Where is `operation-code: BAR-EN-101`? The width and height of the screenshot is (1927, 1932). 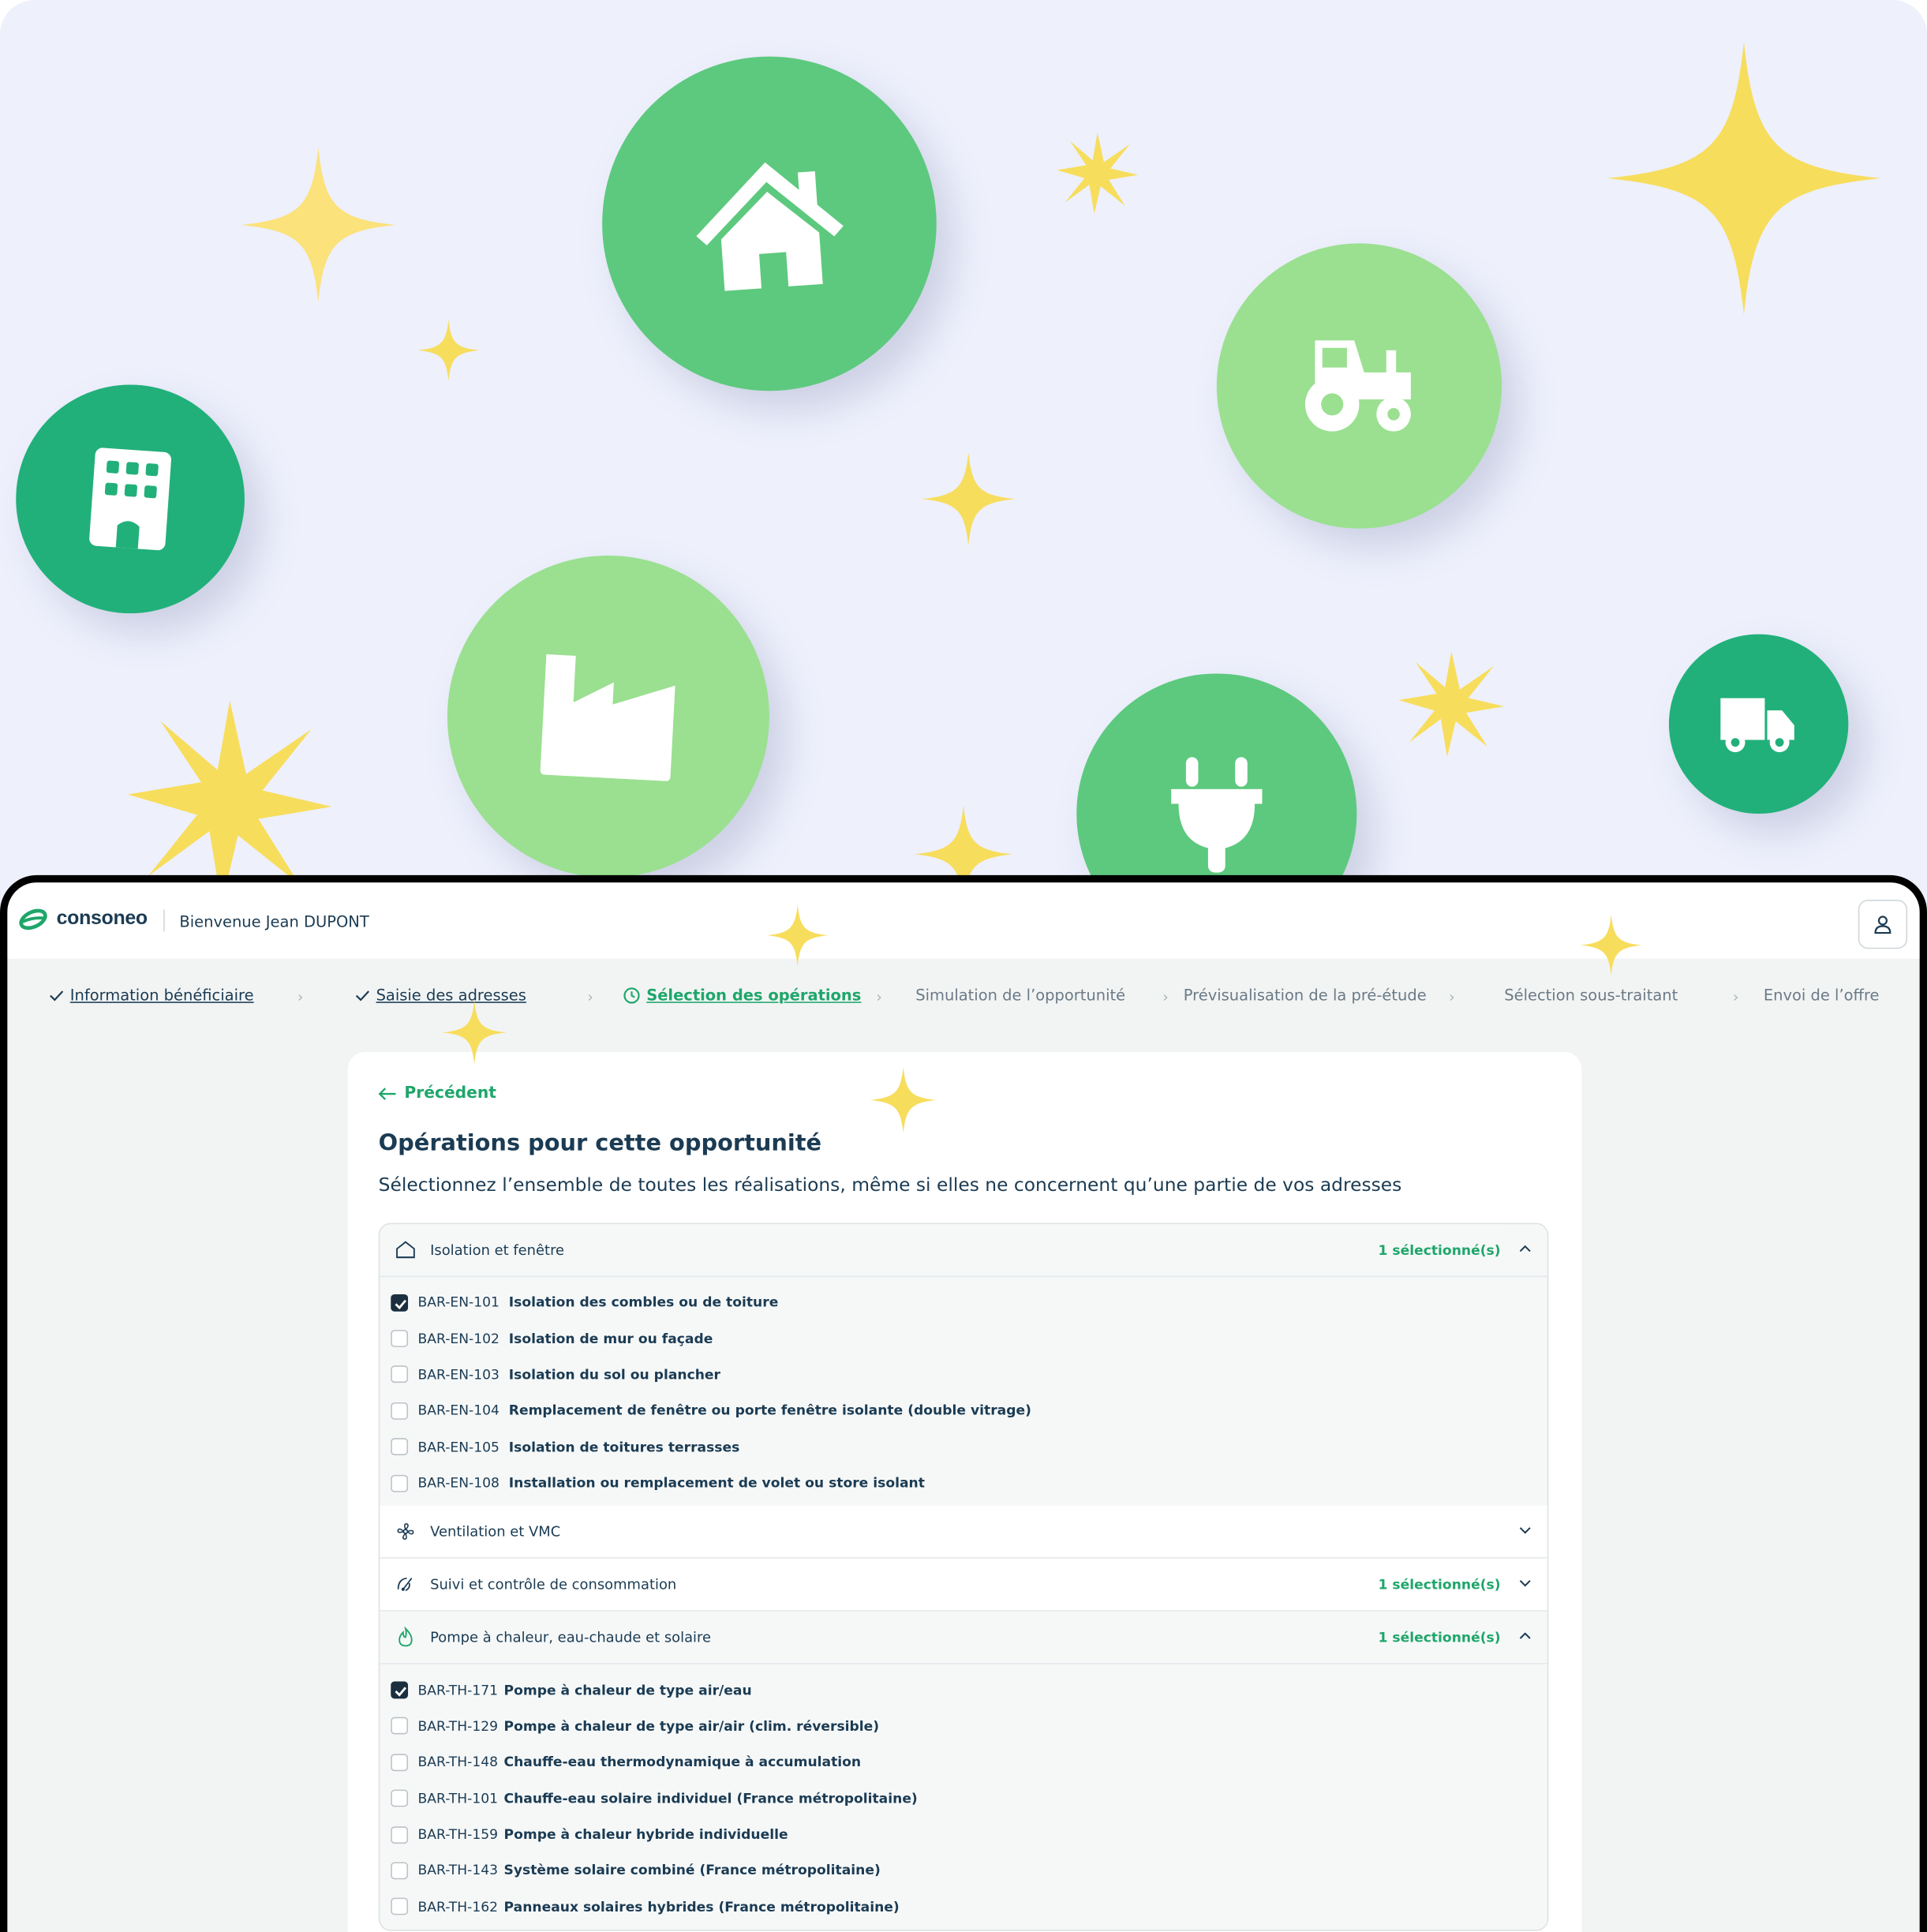 operation-code: BAR-EN-101 is located at coordinates (458, 1302).